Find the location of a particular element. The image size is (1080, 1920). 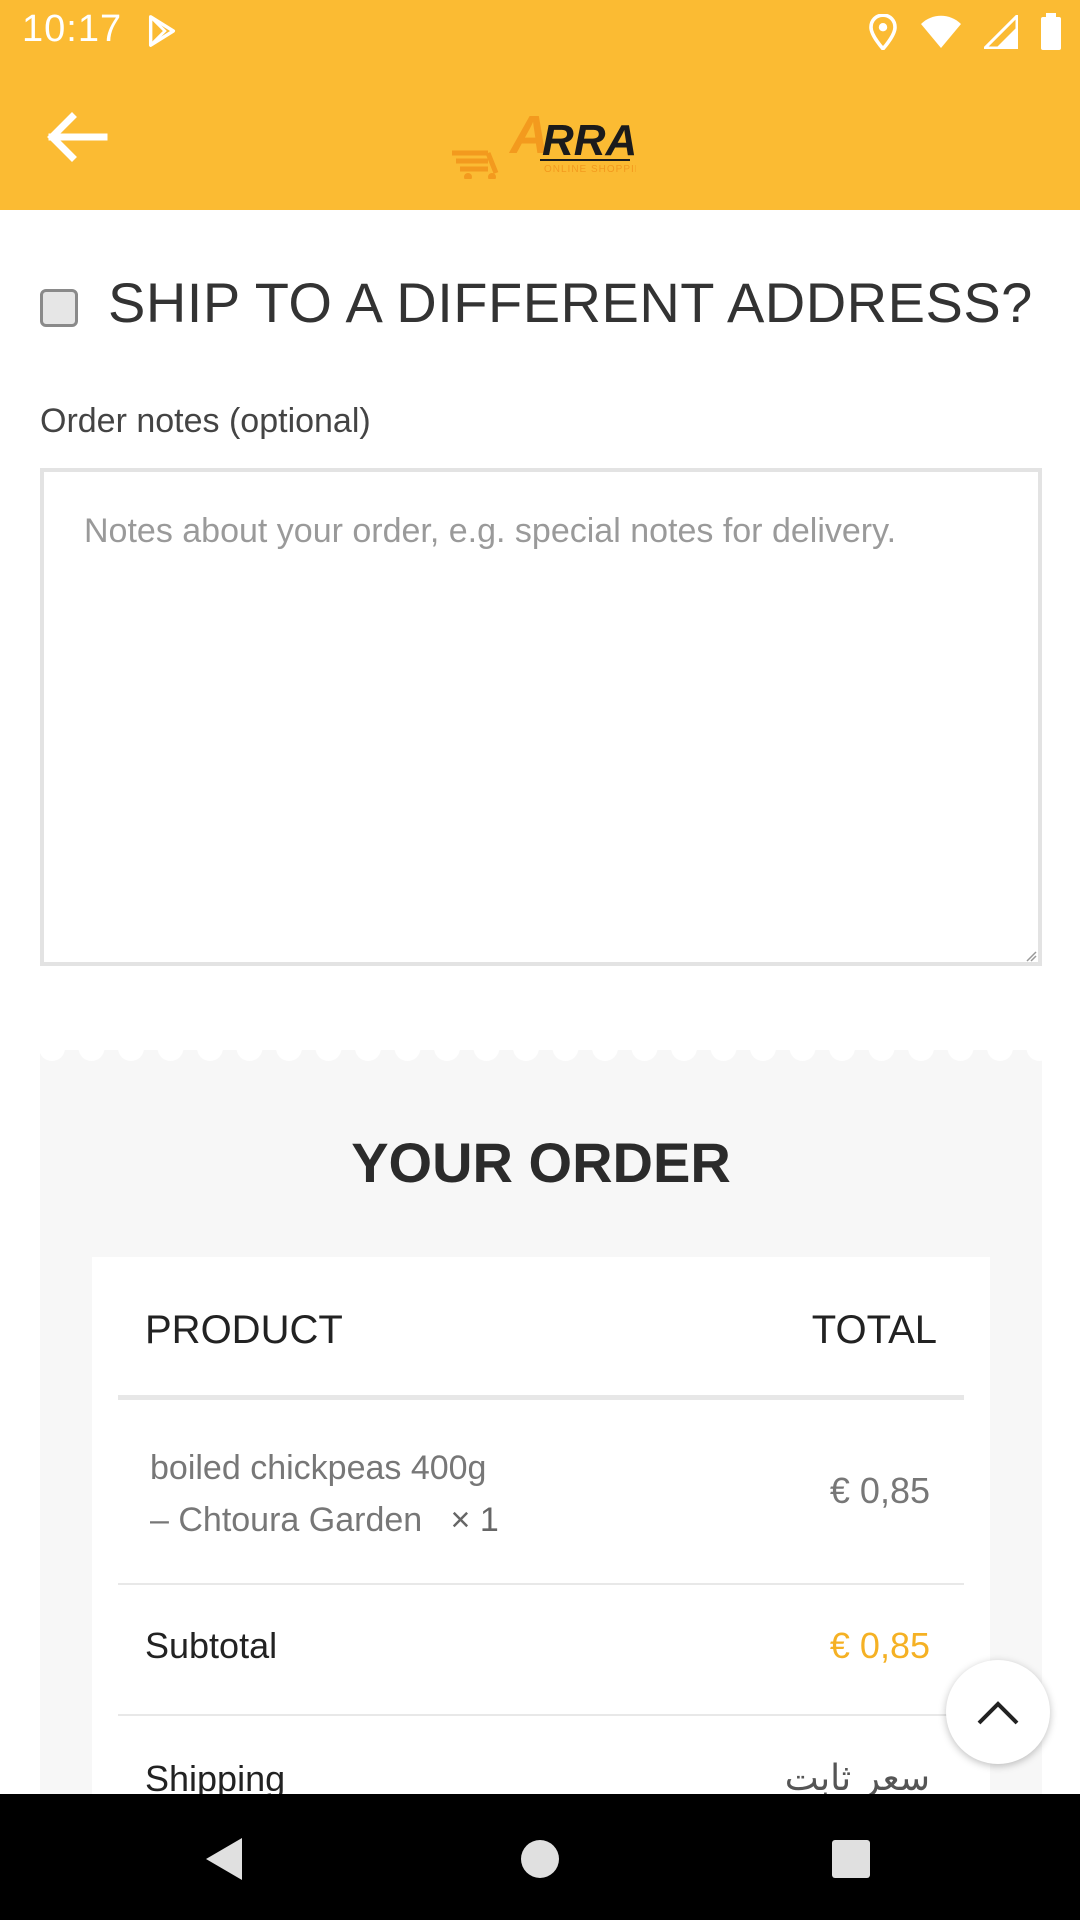

scallop-edge-decoration is located at coordinates (541, 1053).